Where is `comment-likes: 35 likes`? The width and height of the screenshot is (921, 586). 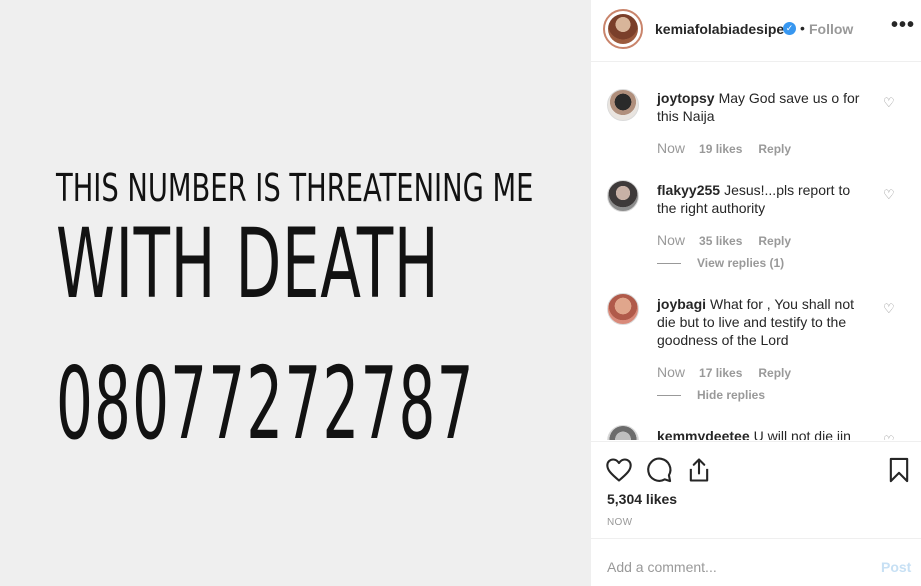 comment-likes: 35 likes is located at coordinates (720, 241).